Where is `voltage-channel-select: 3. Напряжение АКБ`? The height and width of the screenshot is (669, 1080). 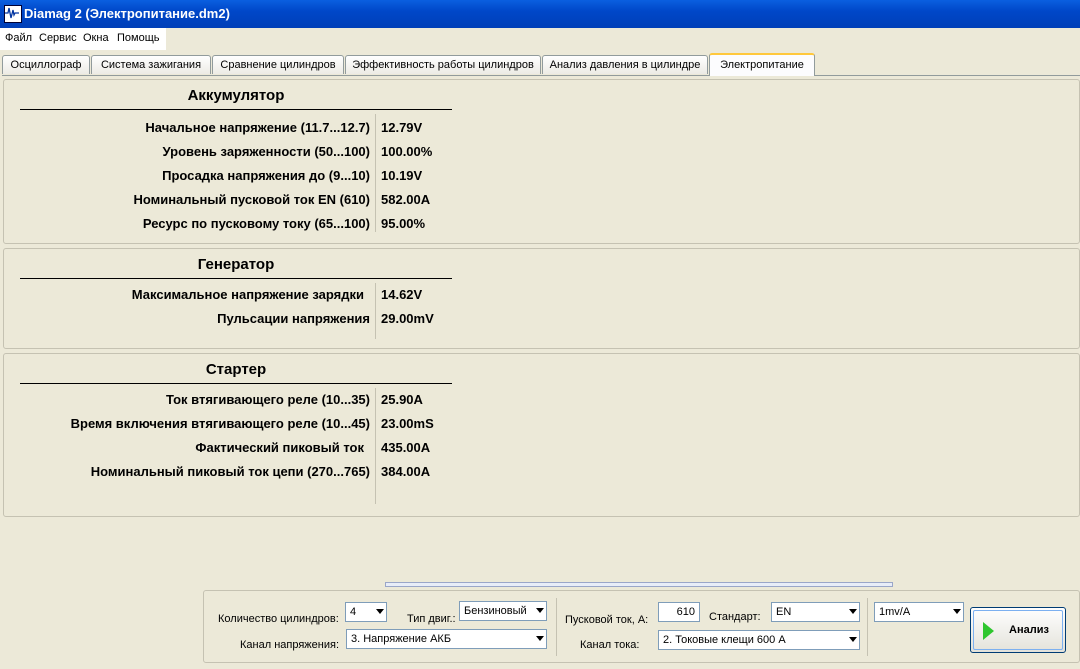 voltage-channel-select: 3. Напряжение АКБ is located at coordinates (446, 639).